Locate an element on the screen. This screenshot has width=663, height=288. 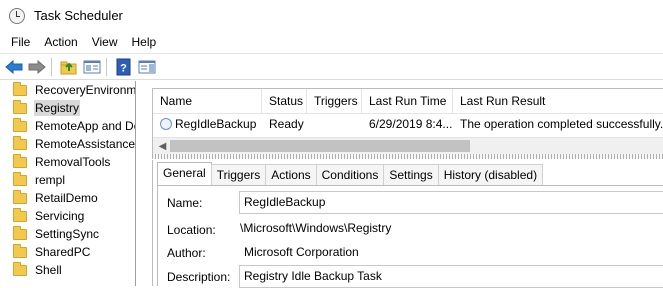
tree-item-remoteapp: RemoteApp and Desktop Connections Update is located at coordinates (67, 126).